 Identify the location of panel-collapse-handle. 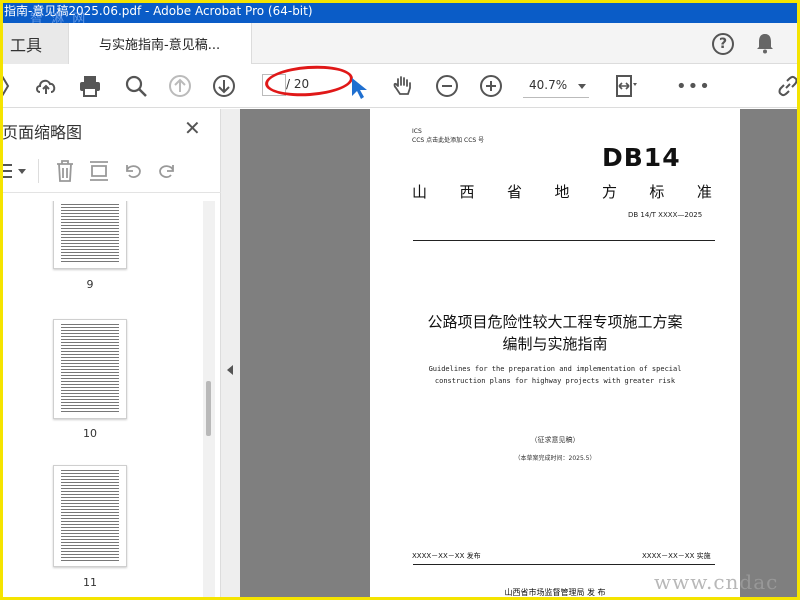
(230, 354).